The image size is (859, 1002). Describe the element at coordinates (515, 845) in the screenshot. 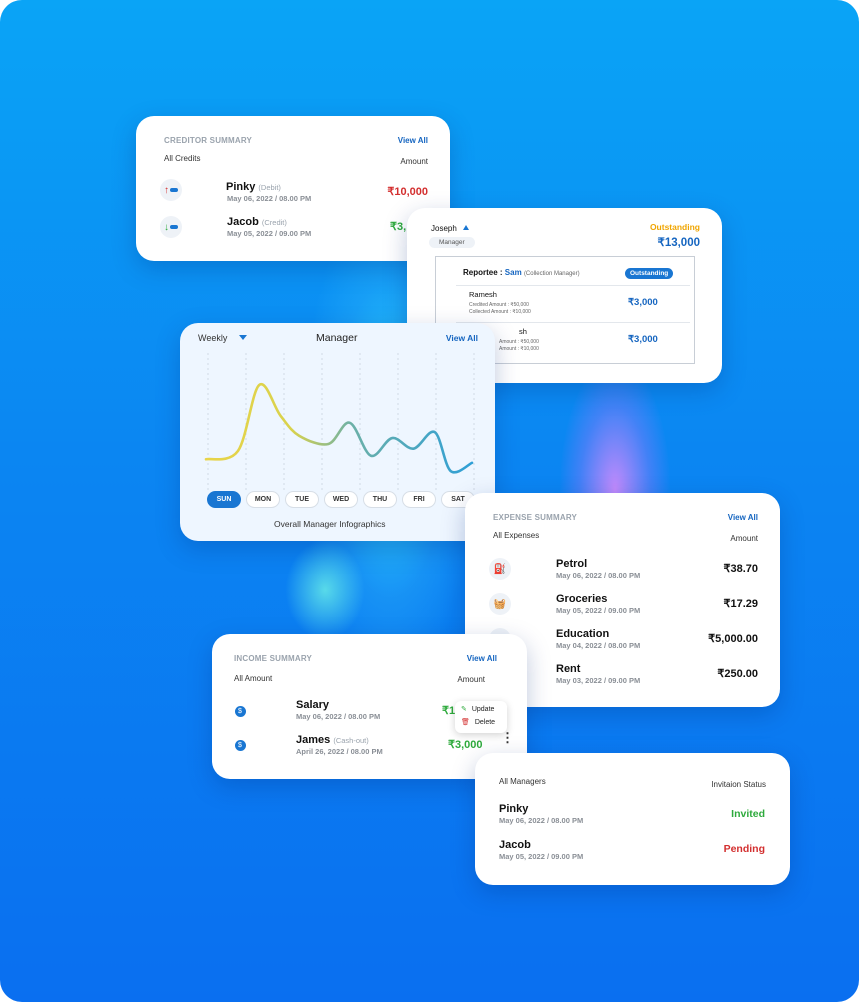

I see `manager-name: Jacob` at that location.